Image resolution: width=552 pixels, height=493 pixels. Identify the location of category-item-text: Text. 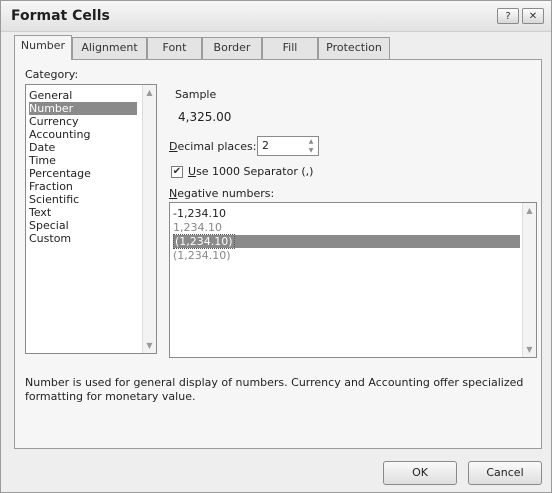
(40, 212).